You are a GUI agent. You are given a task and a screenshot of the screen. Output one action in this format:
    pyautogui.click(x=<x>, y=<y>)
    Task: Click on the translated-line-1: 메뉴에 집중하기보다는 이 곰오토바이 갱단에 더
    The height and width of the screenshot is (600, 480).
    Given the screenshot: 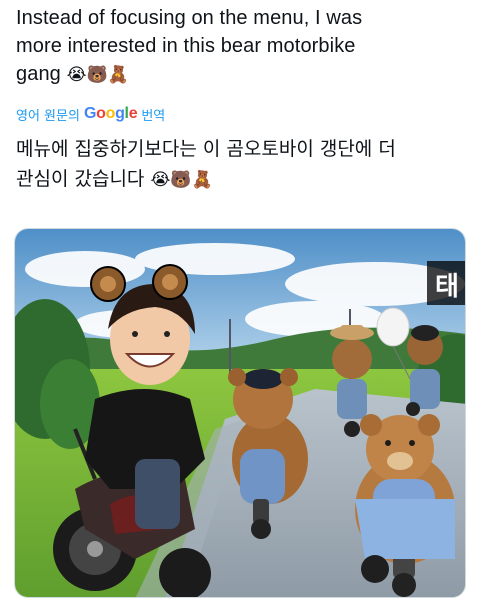 What is the action you would take?
    pyautogui.click(x=206, y=149)
    